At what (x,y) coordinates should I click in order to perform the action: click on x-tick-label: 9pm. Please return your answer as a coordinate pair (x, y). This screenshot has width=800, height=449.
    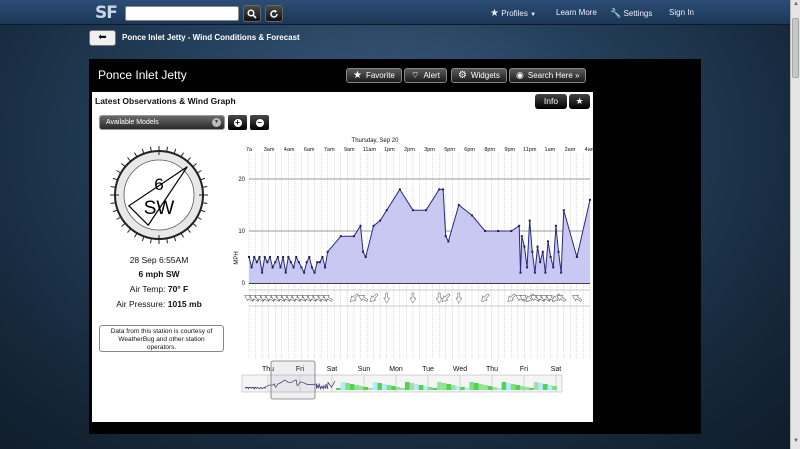
    Looking at the image, I should click on (509, 150).